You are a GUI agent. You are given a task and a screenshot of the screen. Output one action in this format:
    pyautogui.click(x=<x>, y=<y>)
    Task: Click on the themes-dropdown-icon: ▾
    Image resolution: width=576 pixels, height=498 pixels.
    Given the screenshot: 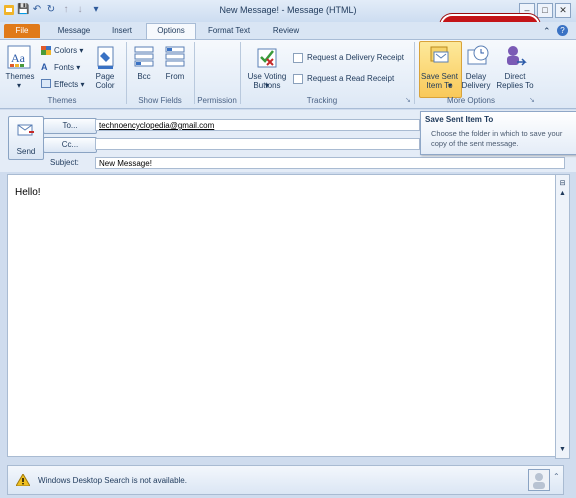 What is the action you would take?
    pyautogui.click(x=18, y=85)
    